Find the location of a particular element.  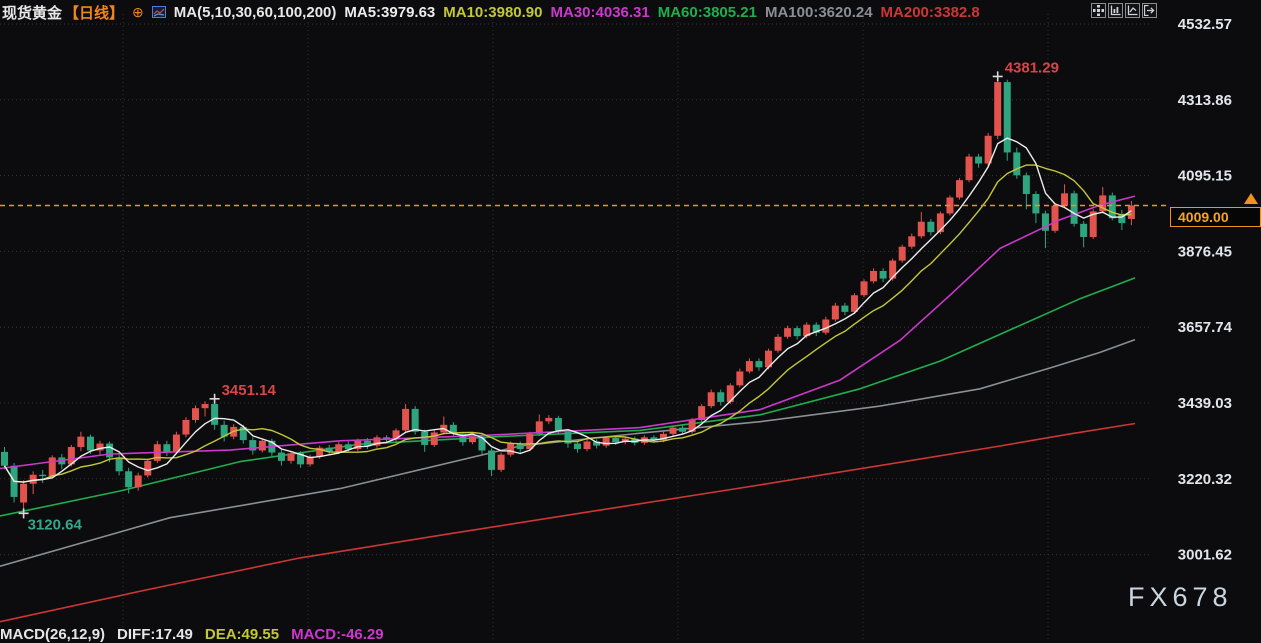

indicator-pane-icon is located at coordinates (1115, 10).